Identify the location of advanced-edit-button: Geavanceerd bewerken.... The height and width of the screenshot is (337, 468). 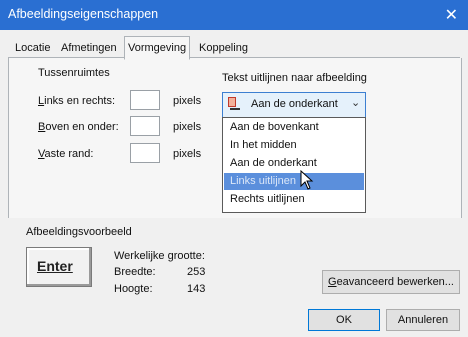
(391, 282).